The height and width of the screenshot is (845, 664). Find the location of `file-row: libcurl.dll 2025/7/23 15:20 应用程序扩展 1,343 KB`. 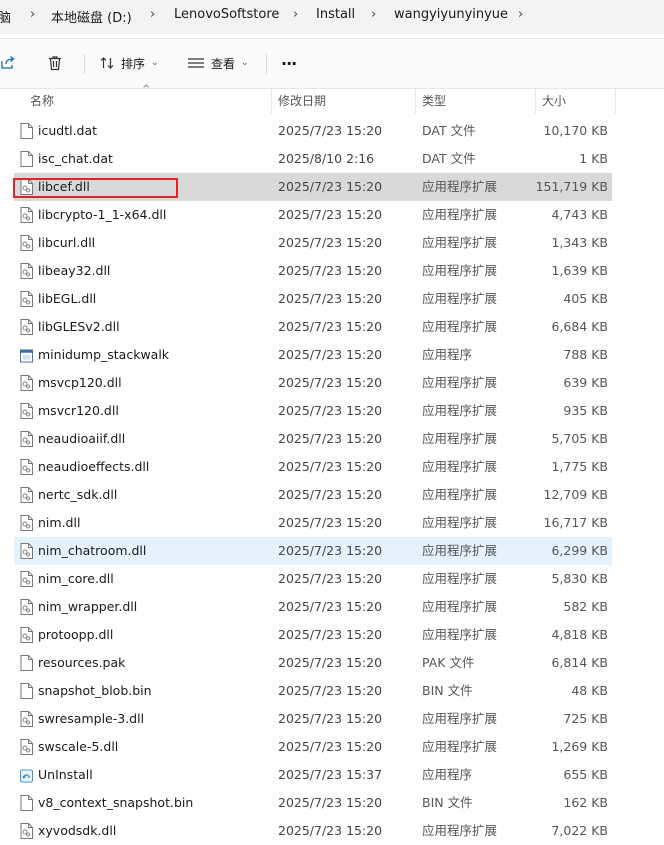

file-row: libcurl.dll 2025/7/23 15:20 应用程序扩展 1,343 KB is located at coordinates (313, 243).